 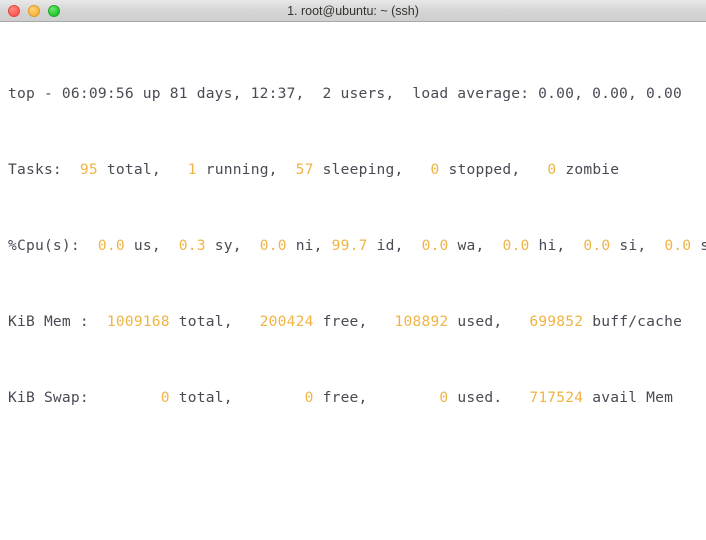 What do you see at coordinates (14, 10) in the screenshot?
I see `close-button` at bounding box center [14, 10].